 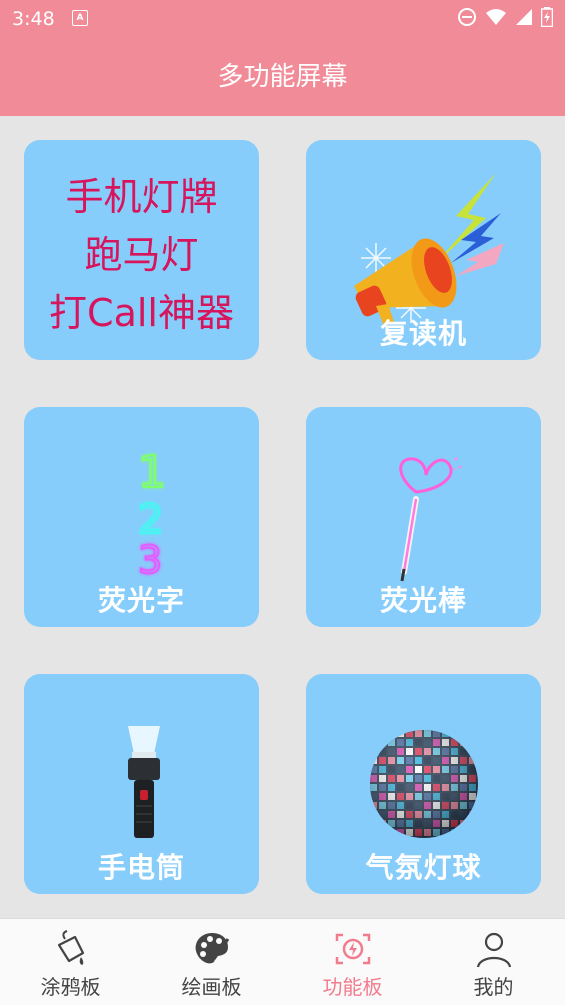 I want to click on flashlight-card: 手电筒, so click(x=141, y=784).